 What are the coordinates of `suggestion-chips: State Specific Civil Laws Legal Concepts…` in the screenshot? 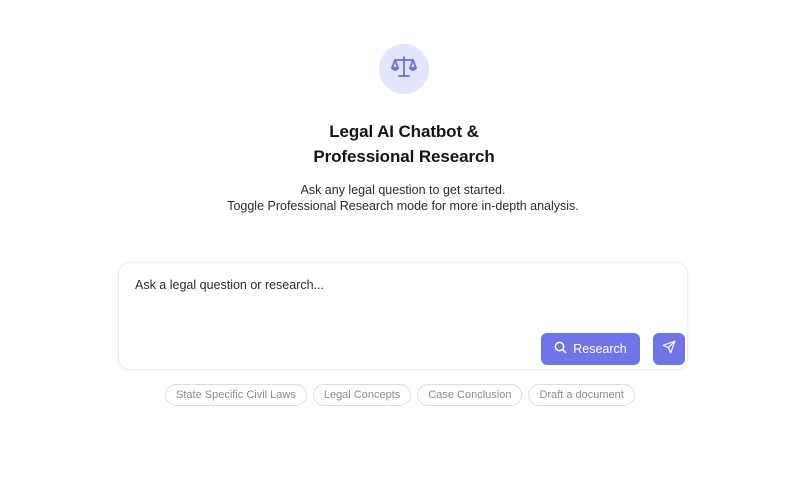 It's located at (400, 395).